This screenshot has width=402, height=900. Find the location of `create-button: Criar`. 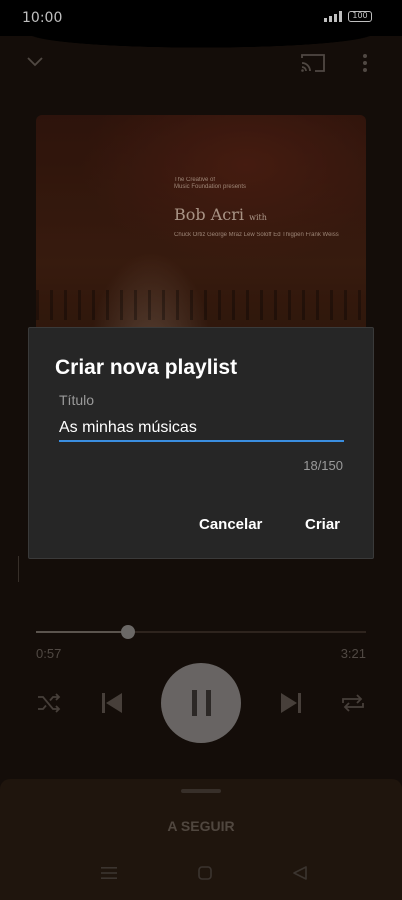

create-button: Criar is located at coordinates (322, 524).